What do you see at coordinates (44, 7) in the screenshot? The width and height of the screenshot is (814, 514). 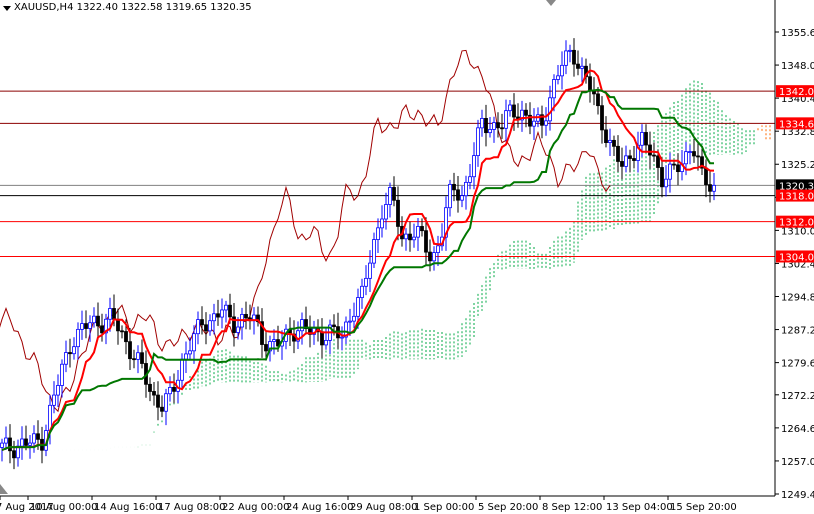 I see `symbol-timeframe: XAUUSD,H4` at bounding box center [44, 7].